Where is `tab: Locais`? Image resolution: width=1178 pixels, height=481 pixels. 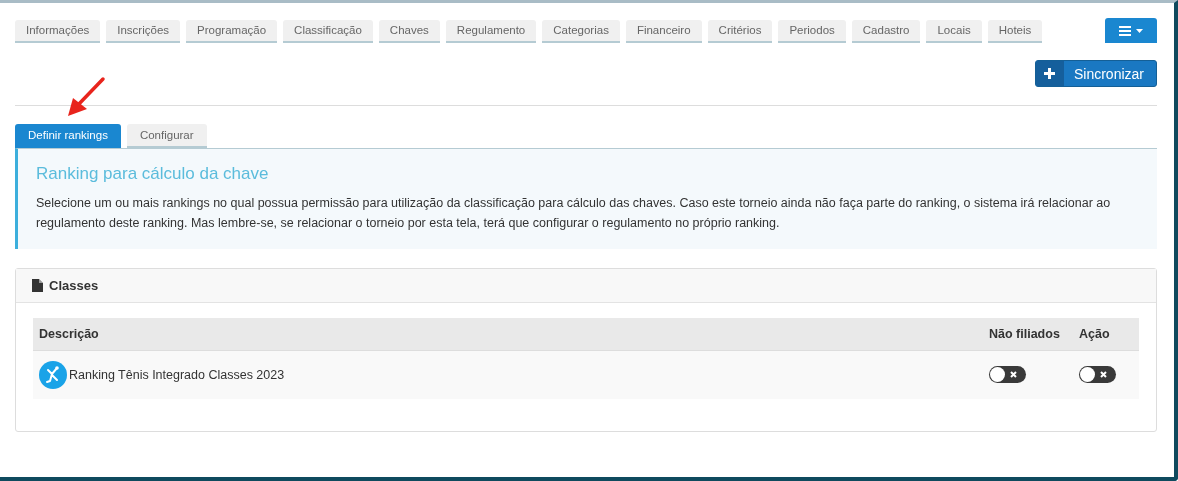 tab: Locais is located at coordinates (954, 31).